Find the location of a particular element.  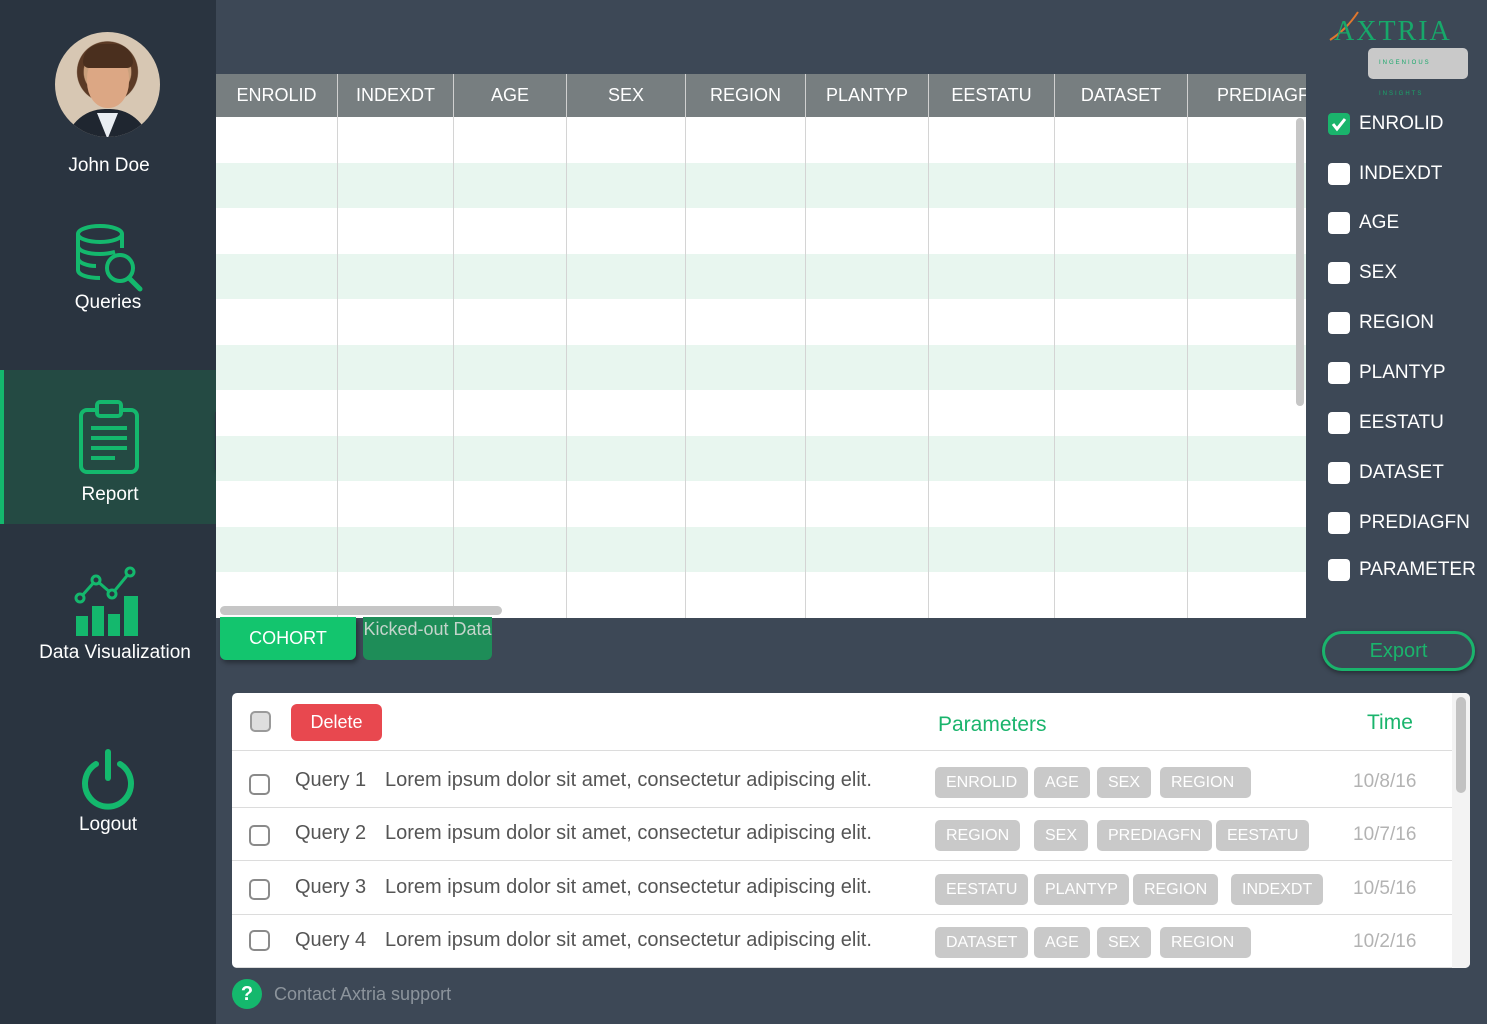

column-toggle-eestatu: EESTATU is located at coordinates (1386, 423).